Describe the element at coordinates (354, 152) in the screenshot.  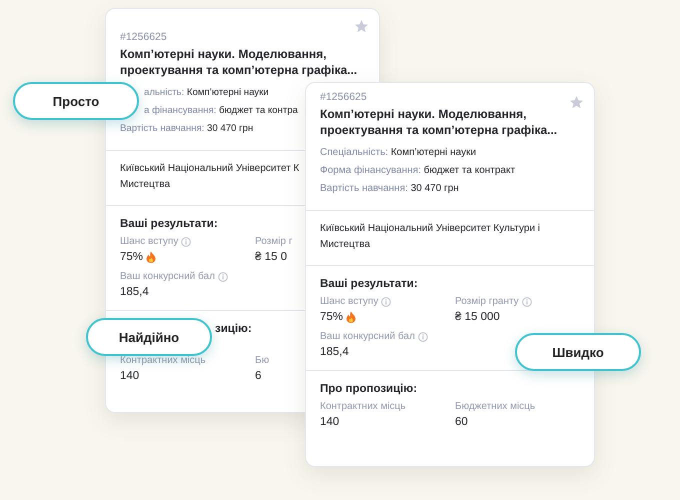
I see `detail-label: Спеціальність:` at that location.